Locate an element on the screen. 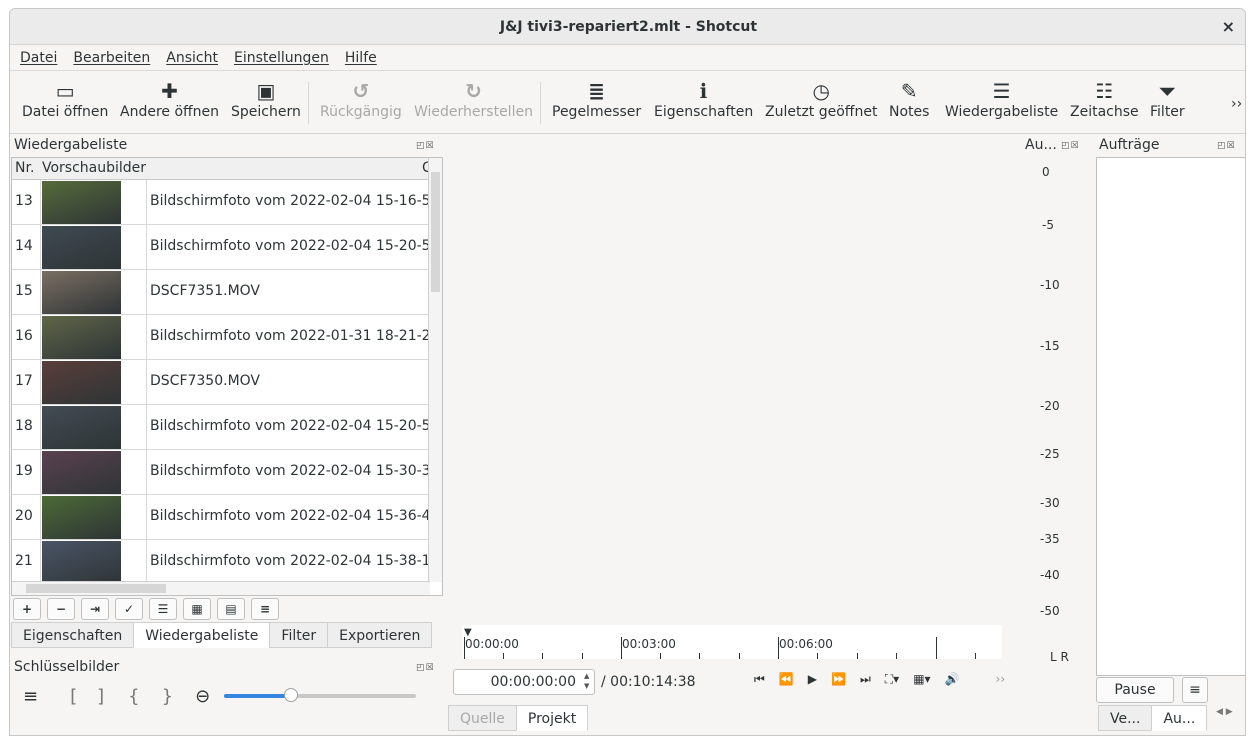  filter-button: ⏷ Filter is located at coordinates (1167, 99).